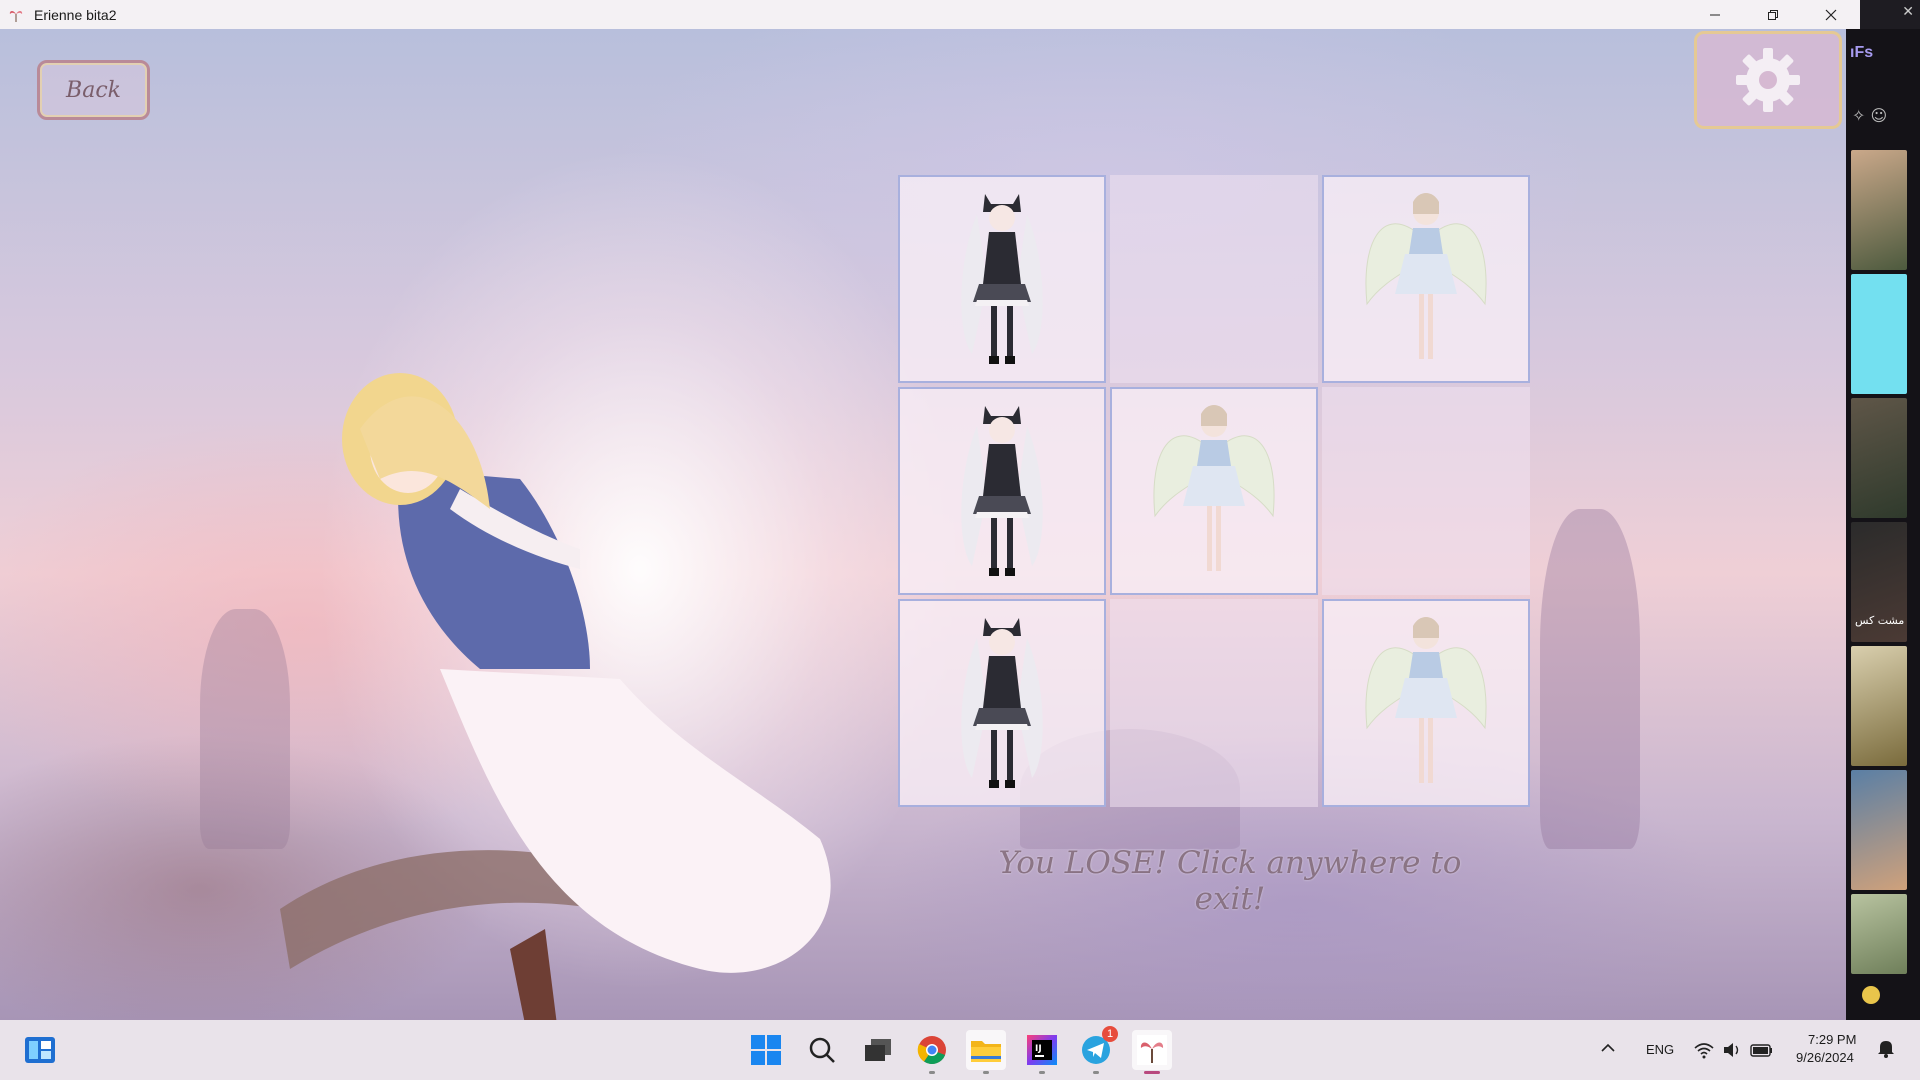  Describe the element at coordinates (1825, 1057) in the screenshot. I see `clock-date: 9/26/2024` at that location.